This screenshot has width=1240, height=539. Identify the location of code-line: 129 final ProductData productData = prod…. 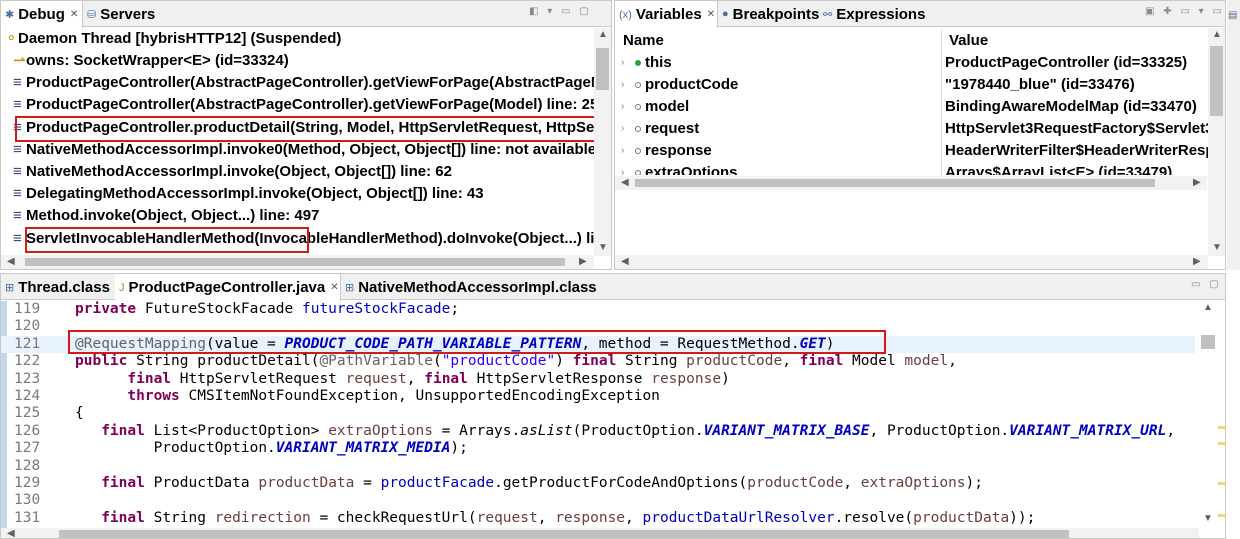
(598, 483).